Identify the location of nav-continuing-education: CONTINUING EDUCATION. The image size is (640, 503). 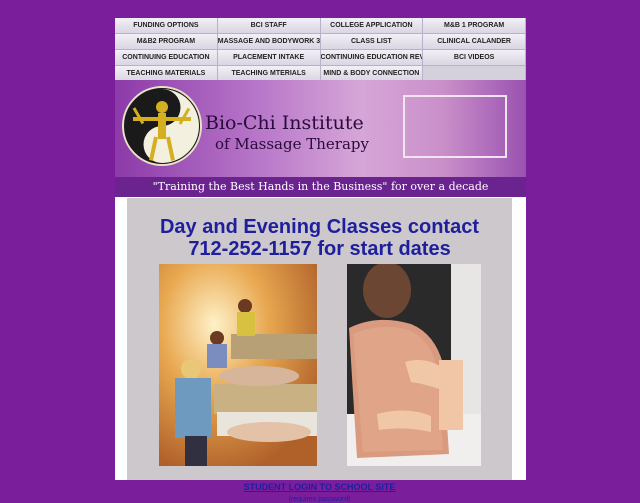
(166, 58).